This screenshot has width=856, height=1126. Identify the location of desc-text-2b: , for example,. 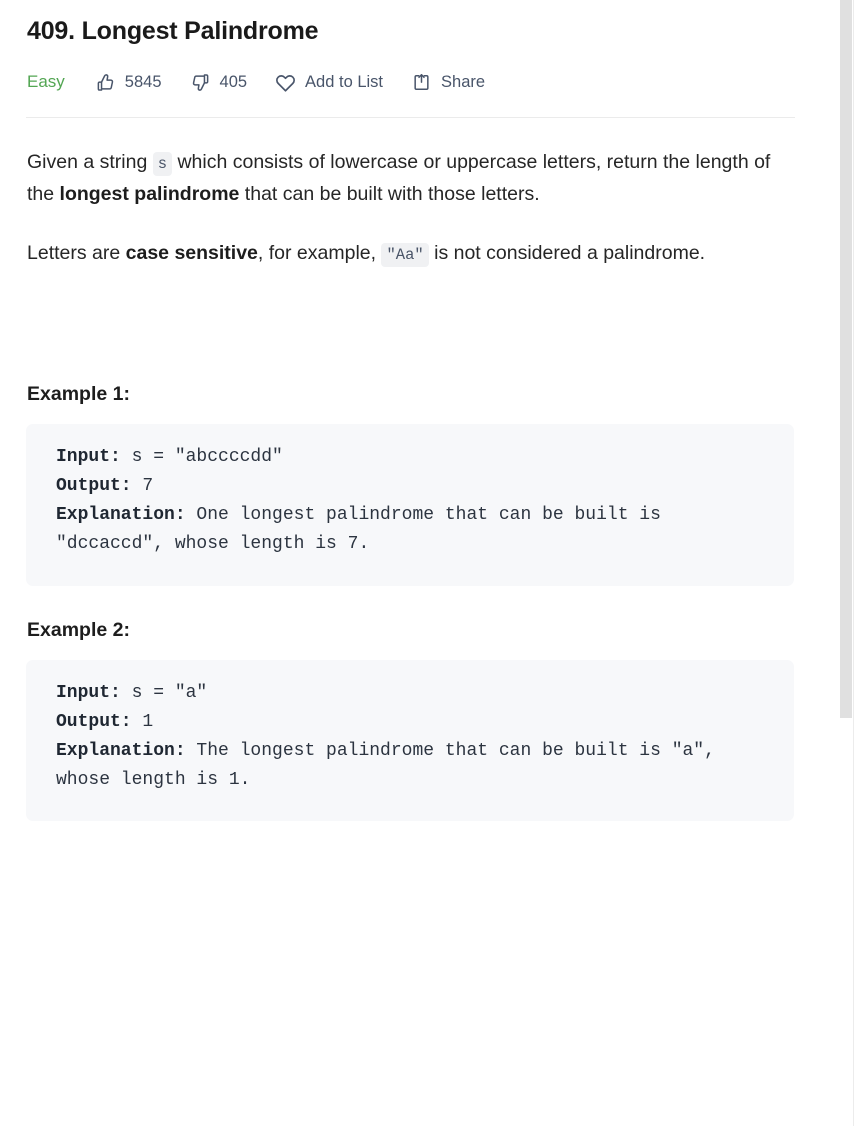
(319, 253).